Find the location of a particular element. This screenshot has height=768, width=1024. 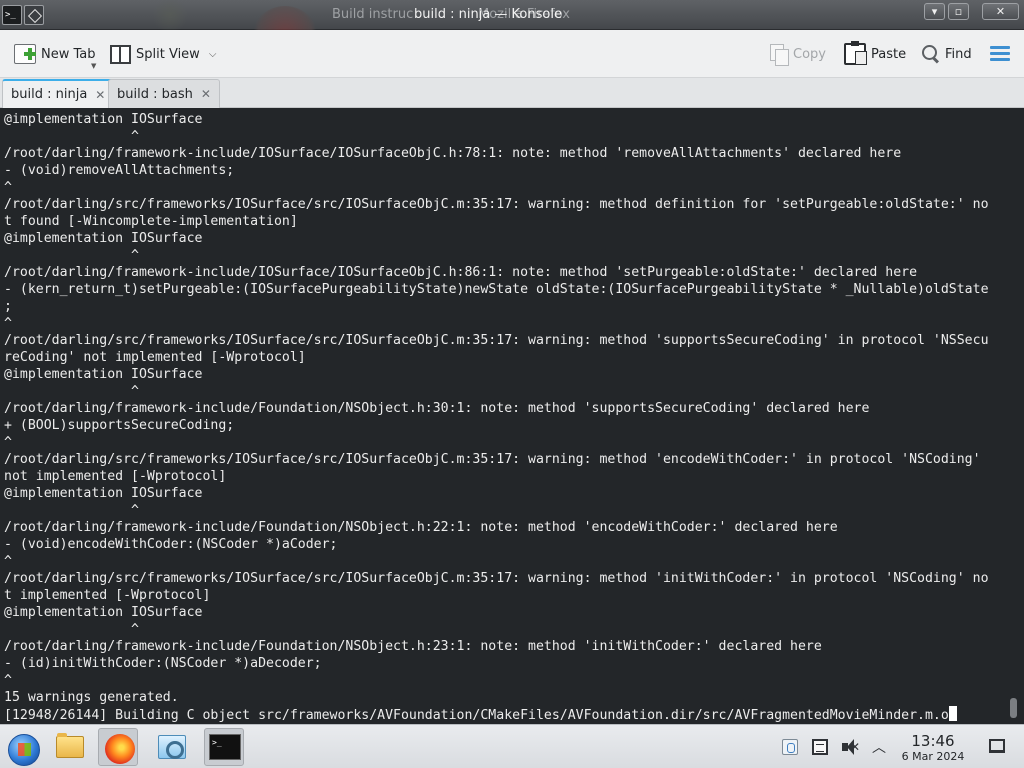

find-button: Find is located at coordinates (947, 54).